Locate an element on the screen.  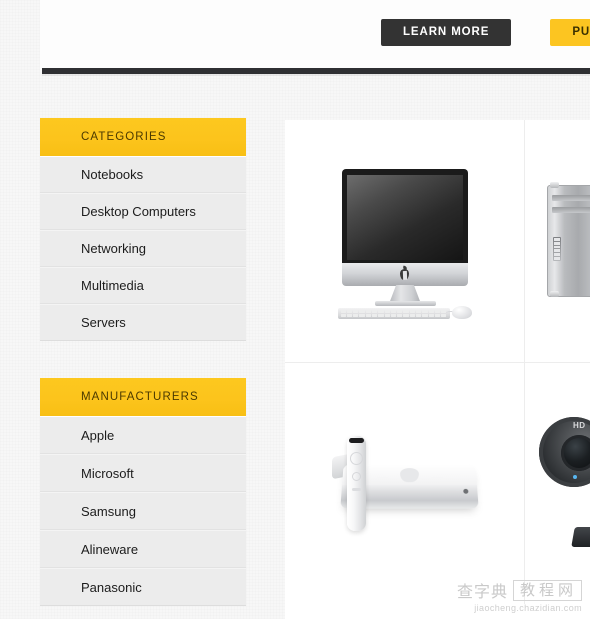
sidebar-item-label: Multimedia is located at coordinates (112, 285).